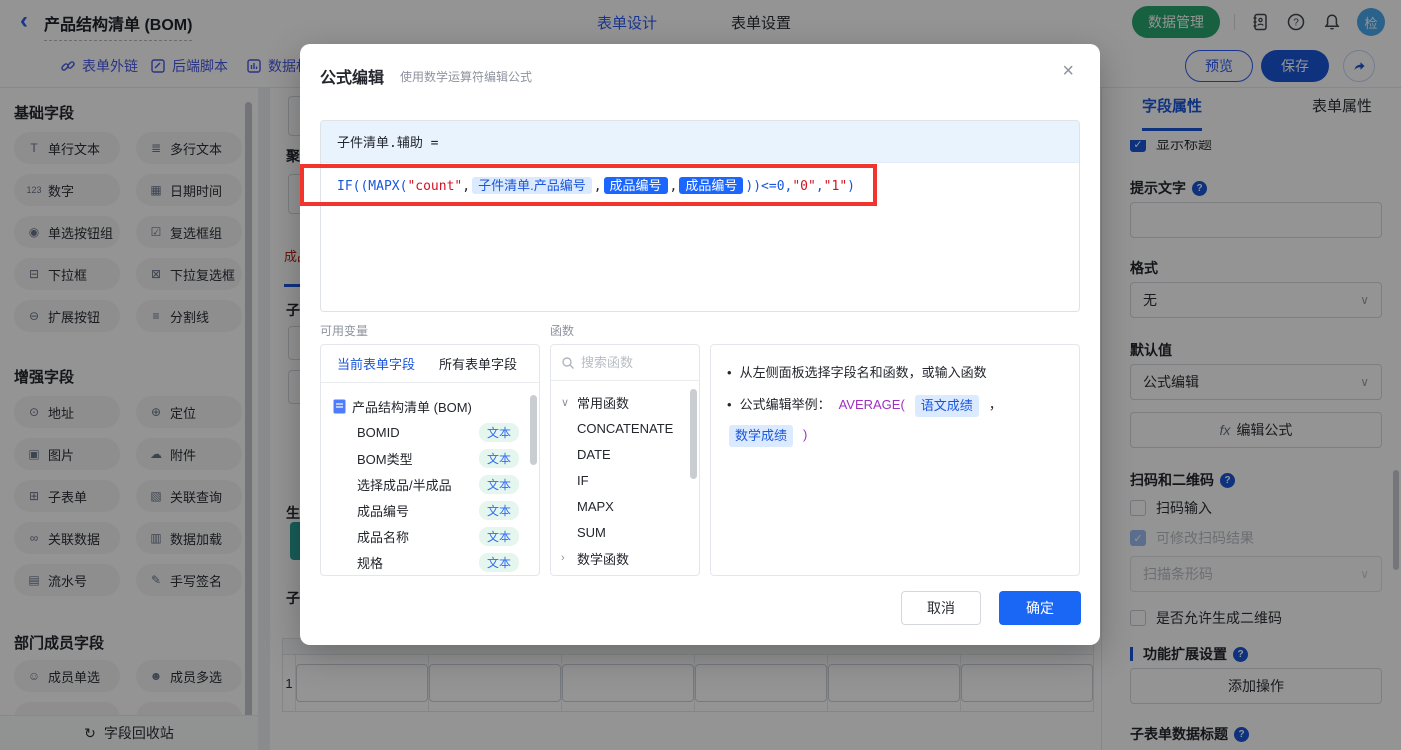 The height and width of the screenshot is (750, 1401). I want to click on function-search, so click(625, 363).